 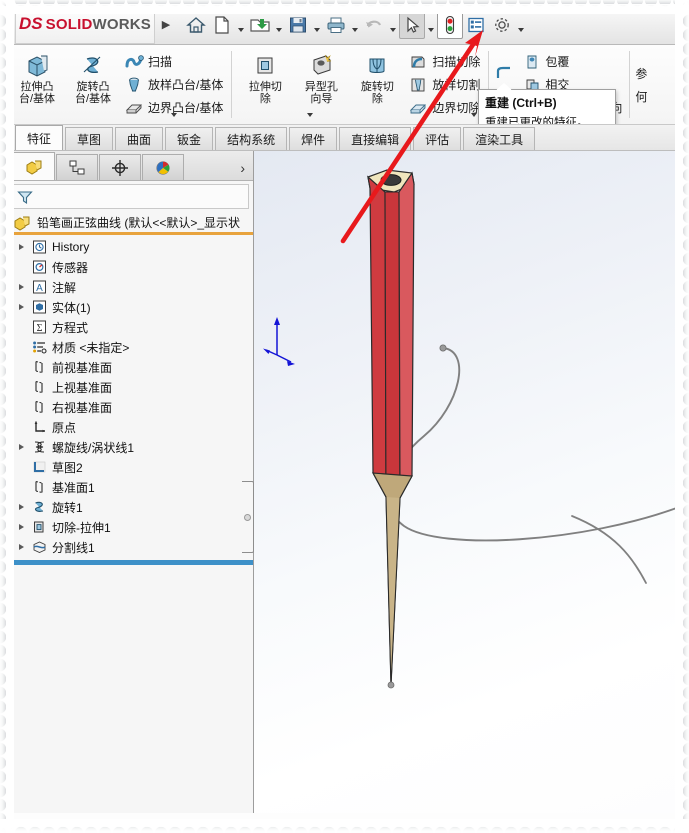 What do you see at coordinates (166, 24) in the screenshot?
I see `menu-expand-arrow-icon: ▶` at bounding box center [166, 24].